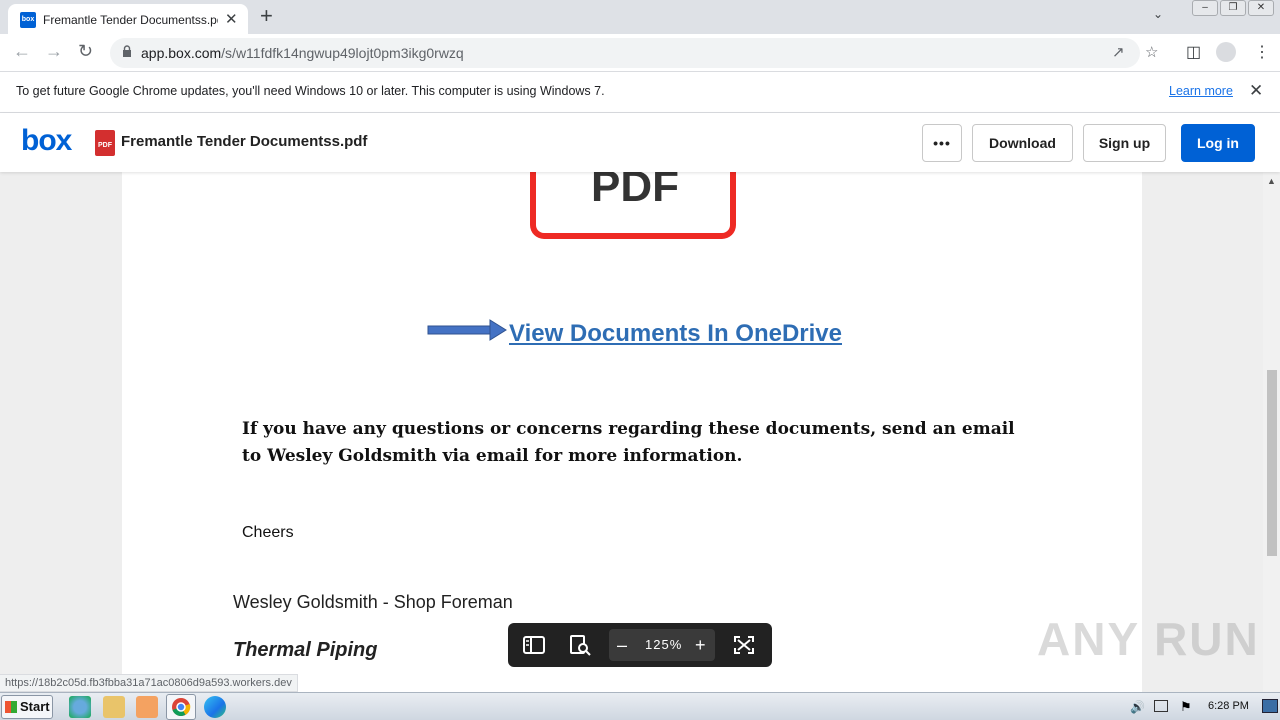  What do you see at coordinates (635, 191) in the screenshot?
I see `pdf-graphic-label: PDF` at bounding box center [635, 191].